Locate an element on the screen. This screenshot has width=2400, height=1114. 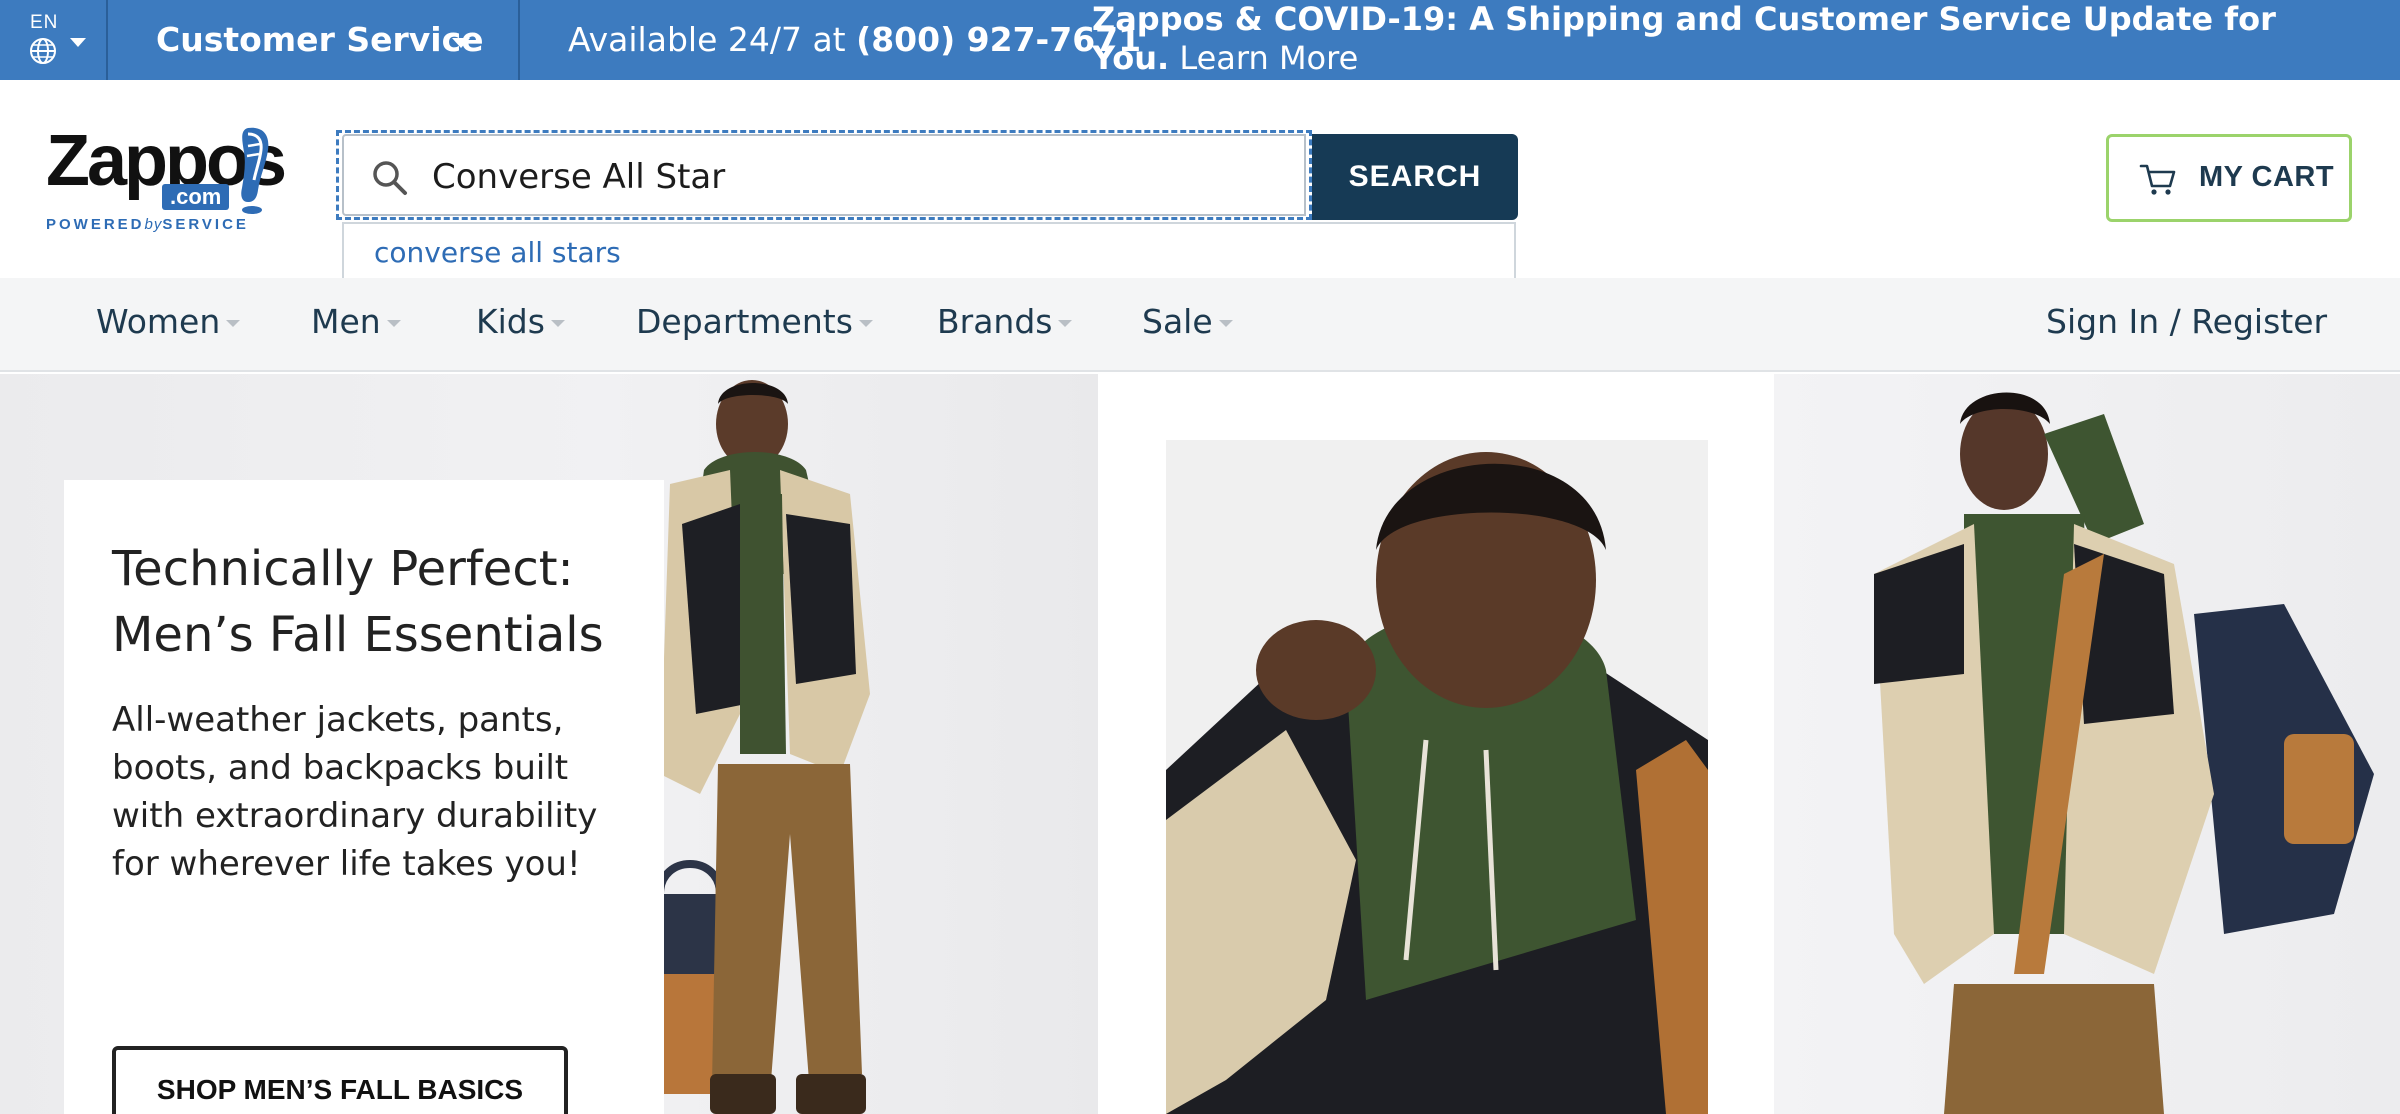
nav-item-departments: Departments is located at coordinates (754, 321).